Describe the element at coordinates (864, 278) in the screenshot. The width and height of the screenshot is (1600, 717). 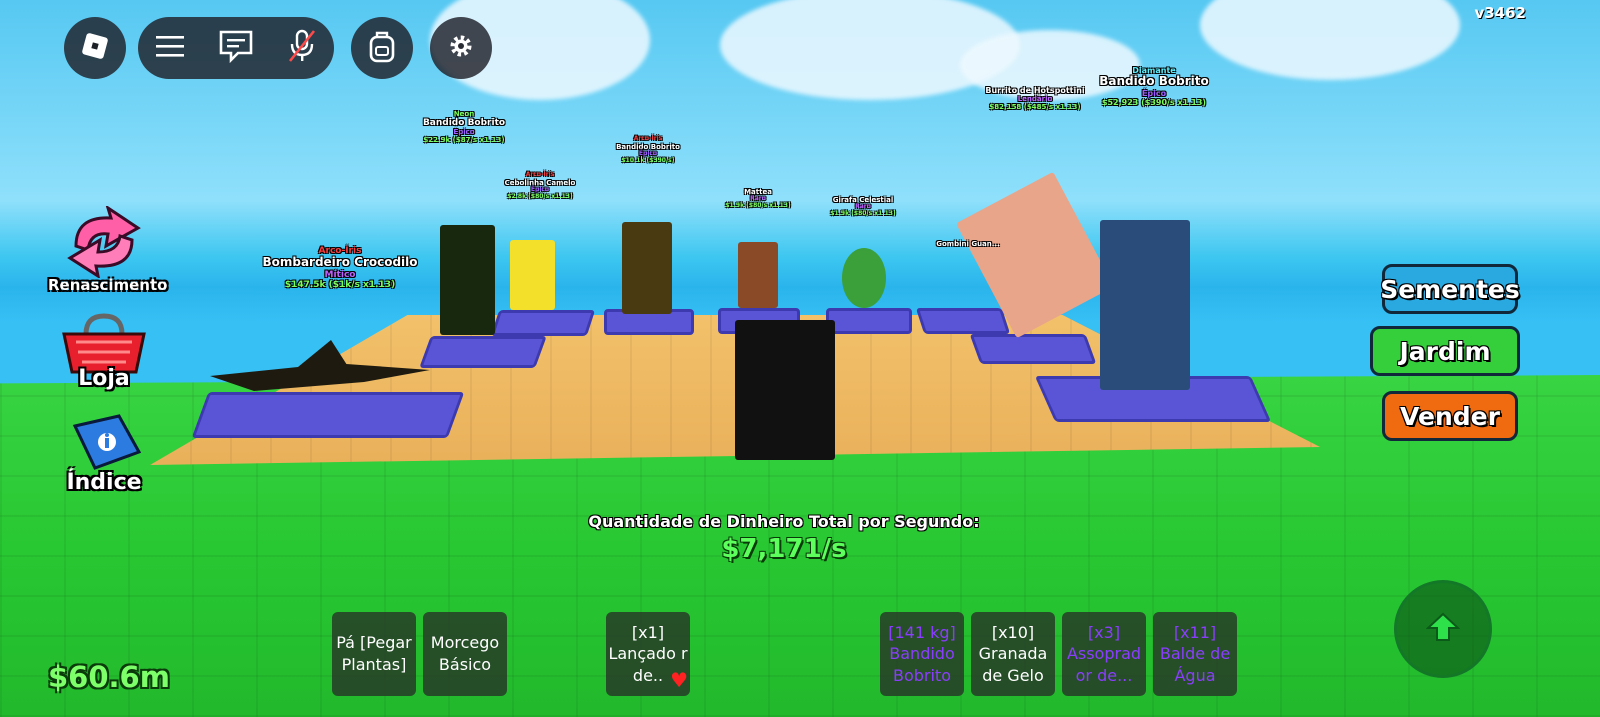
I see `melon-plant` at that location.